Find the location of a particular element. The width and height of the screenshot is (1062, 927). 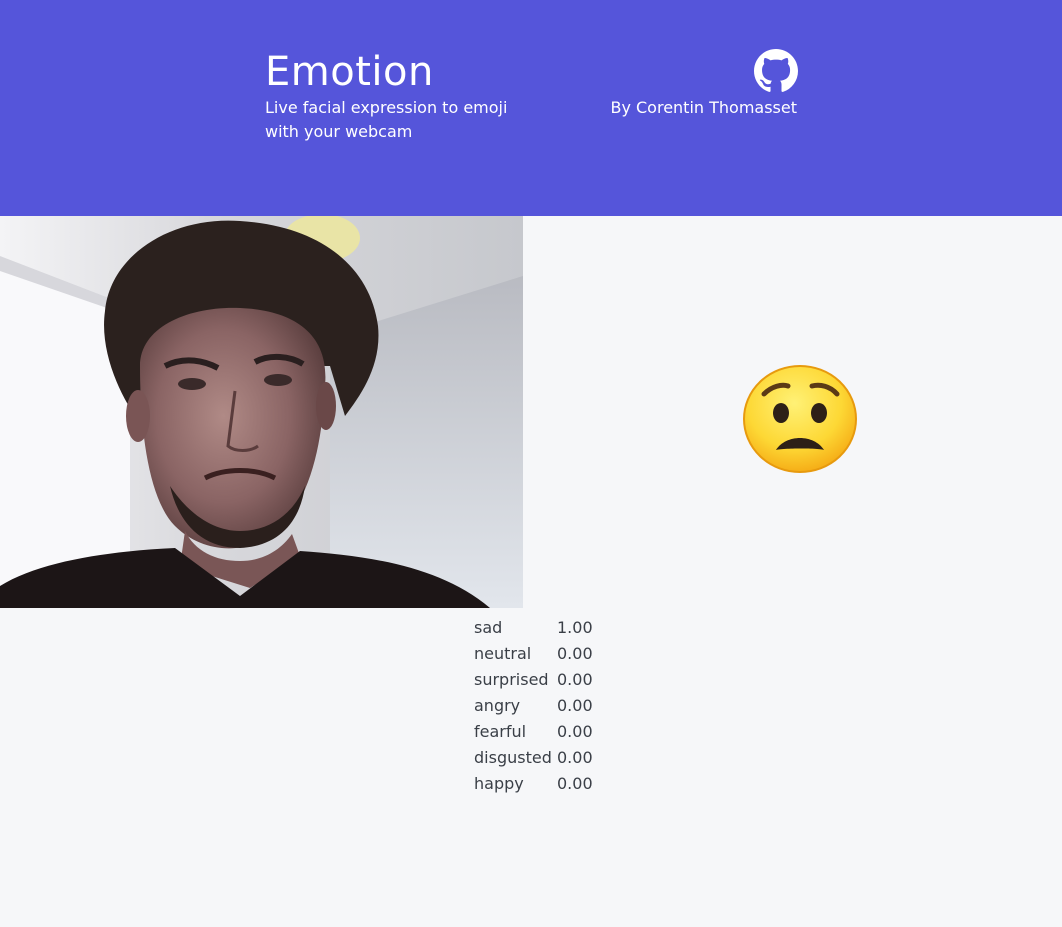

emotion-label: disgusted is located at coordinates (513, 757).